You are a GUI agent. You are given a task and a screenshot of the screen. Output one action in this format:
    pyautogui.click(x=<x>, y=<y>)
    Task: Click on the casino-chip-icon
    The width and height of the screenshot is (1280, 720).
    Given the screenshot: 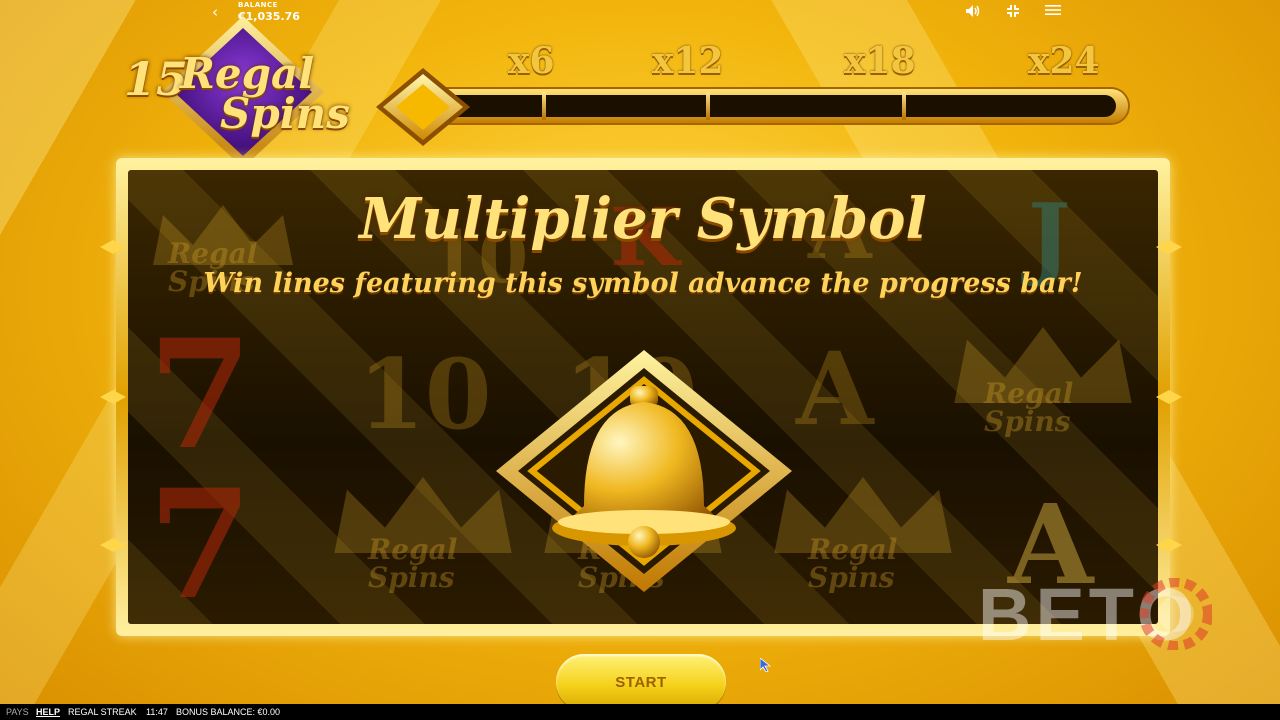 What is the action you would take?
    pyautogui.click(x=1176, y=614)
    